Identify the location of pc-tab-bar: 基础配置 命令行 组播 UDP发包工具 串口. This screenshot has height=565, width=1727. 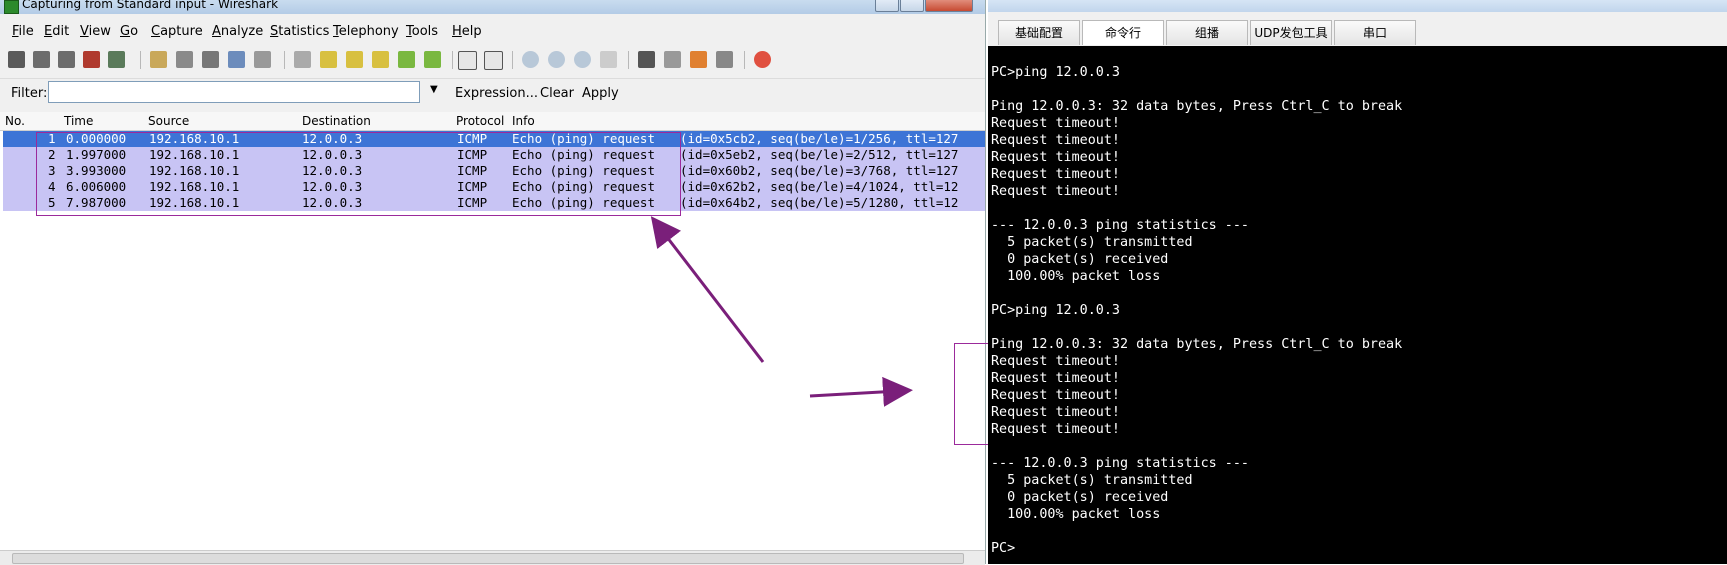
(1357, 32).